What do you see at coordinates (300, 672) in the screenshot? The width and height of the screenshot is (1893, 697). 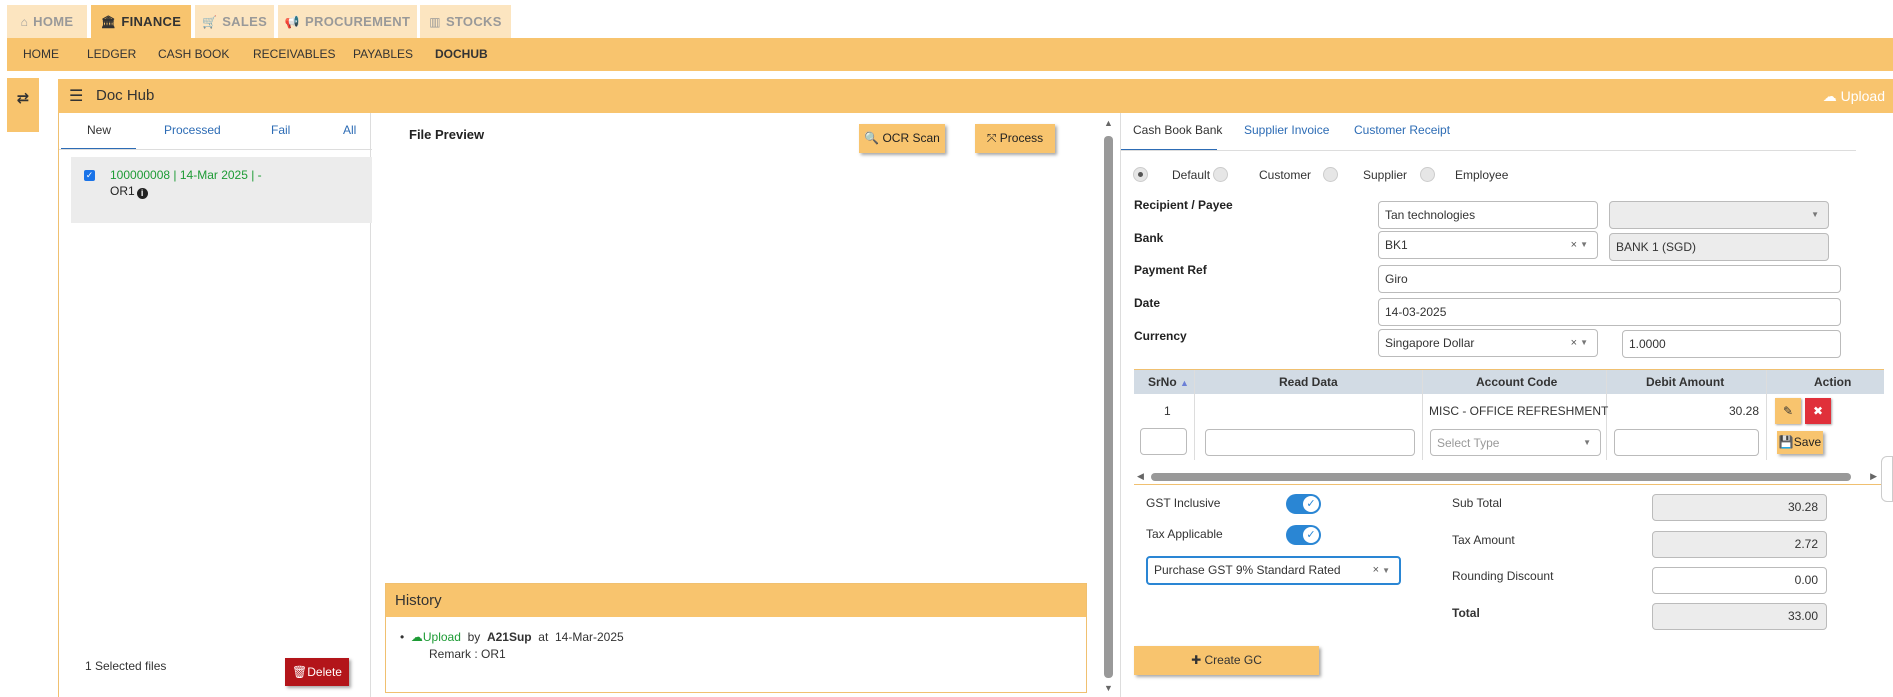 I see `trash-icon: 🗑` at bounding box center [300, 672].